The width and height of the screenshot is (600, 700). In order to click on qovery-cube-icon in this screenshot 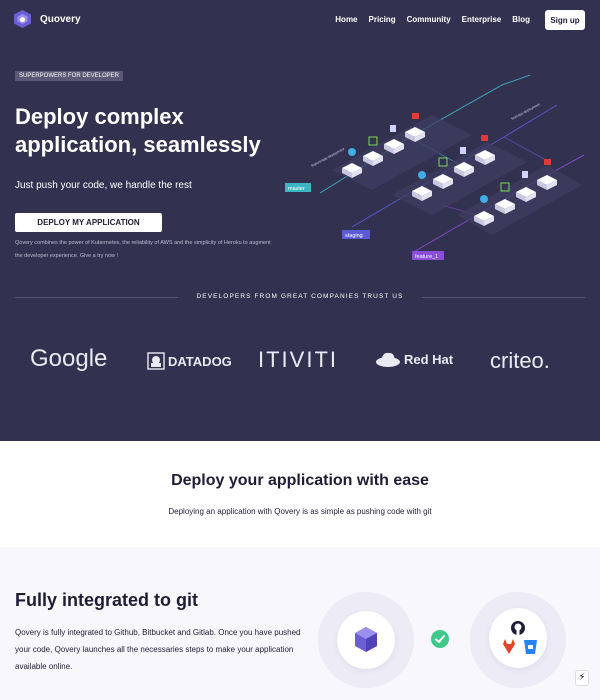, I will do `click(366, 639)`.